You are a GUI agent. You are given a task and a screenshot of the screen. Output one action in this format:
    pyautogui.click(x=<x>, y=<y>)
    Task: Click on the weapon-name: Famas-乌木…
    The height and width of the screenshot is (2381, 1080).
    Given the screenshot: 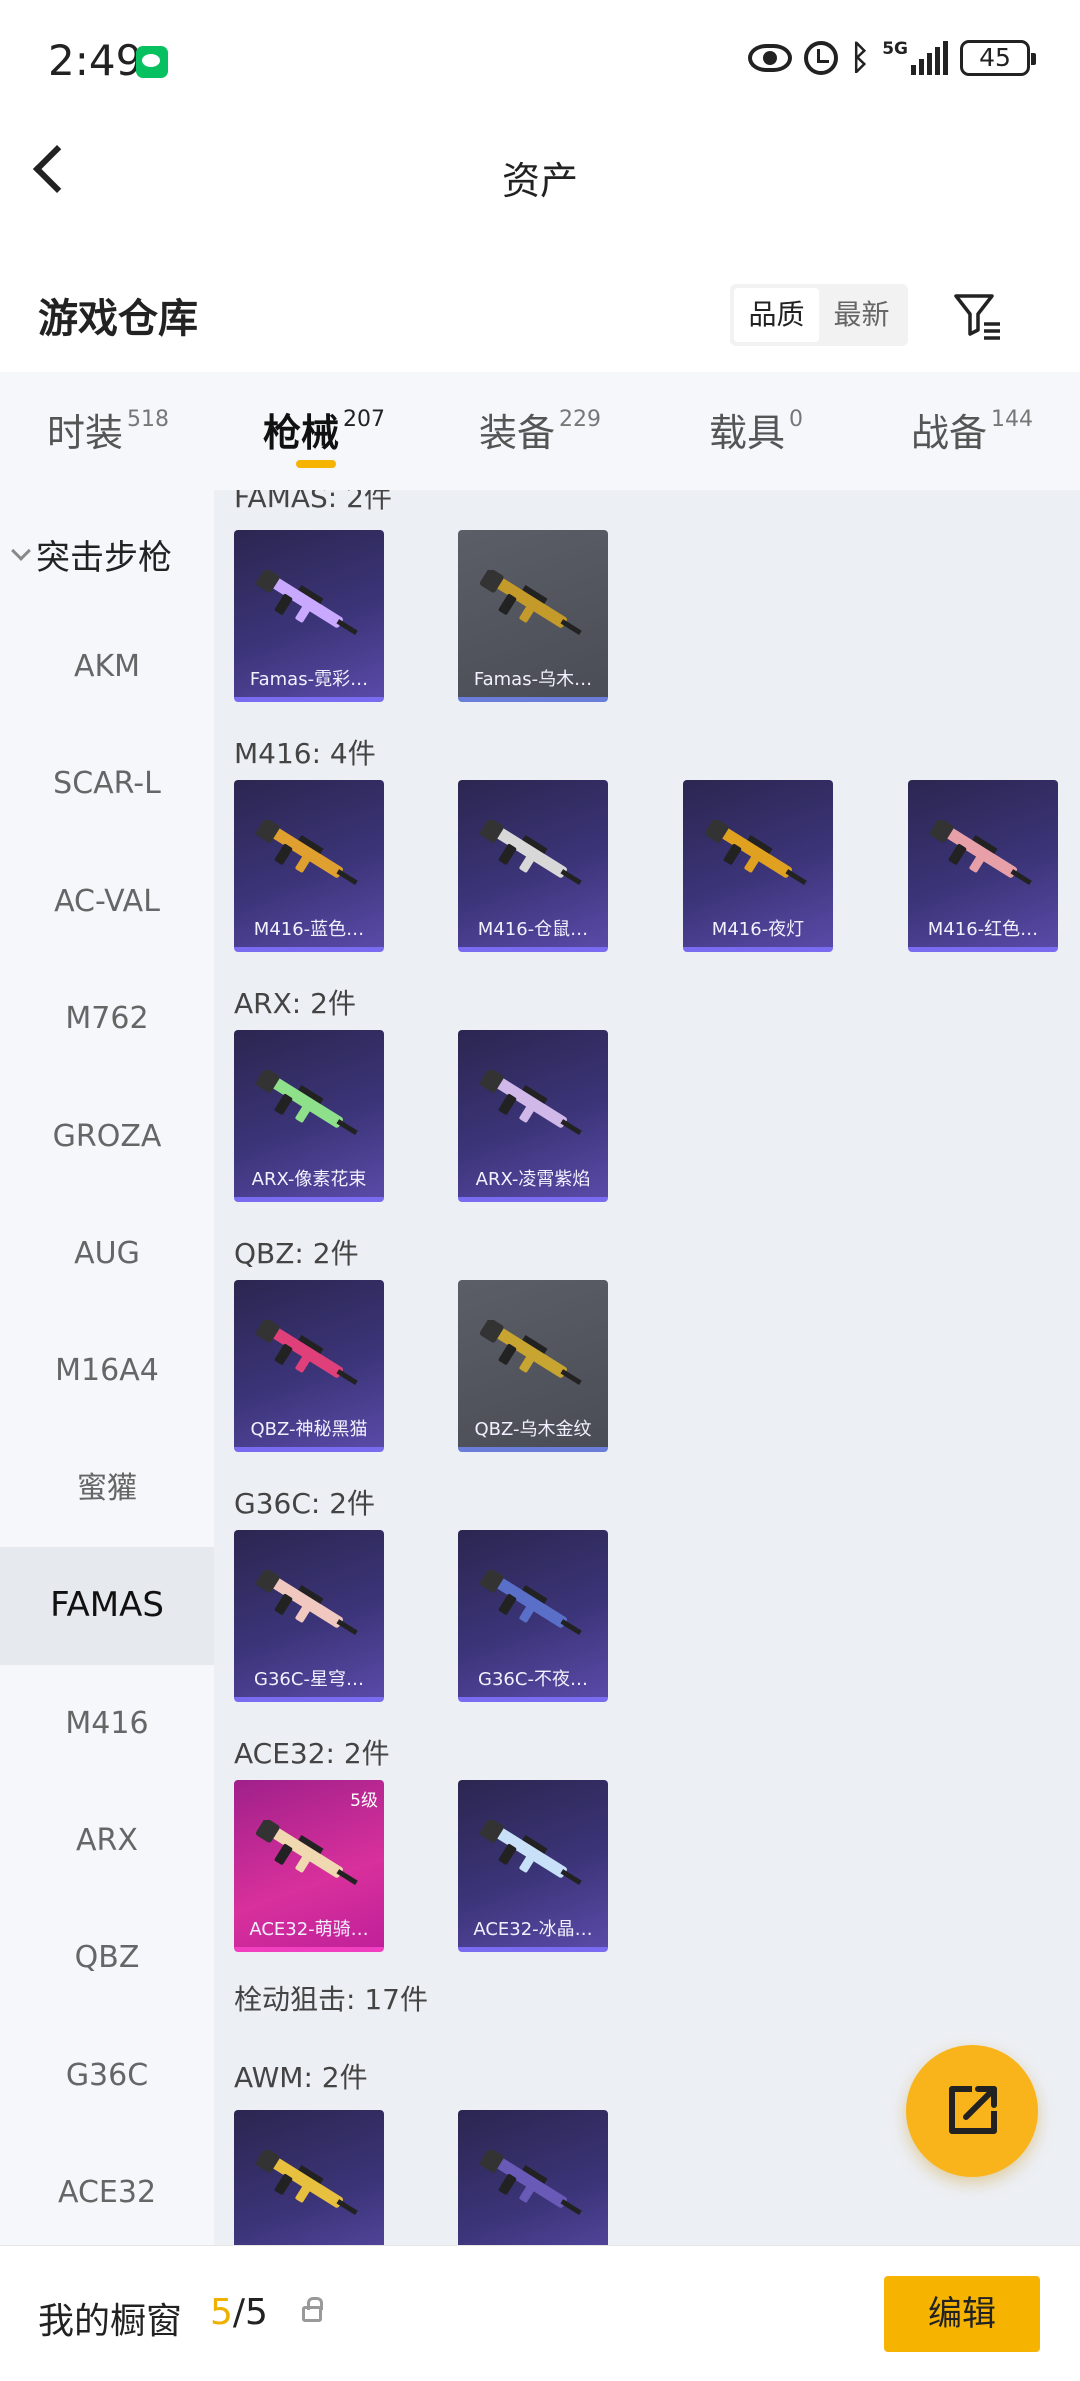 What is the action you would take?
    pyautogui.click(x=533, y=679)
    